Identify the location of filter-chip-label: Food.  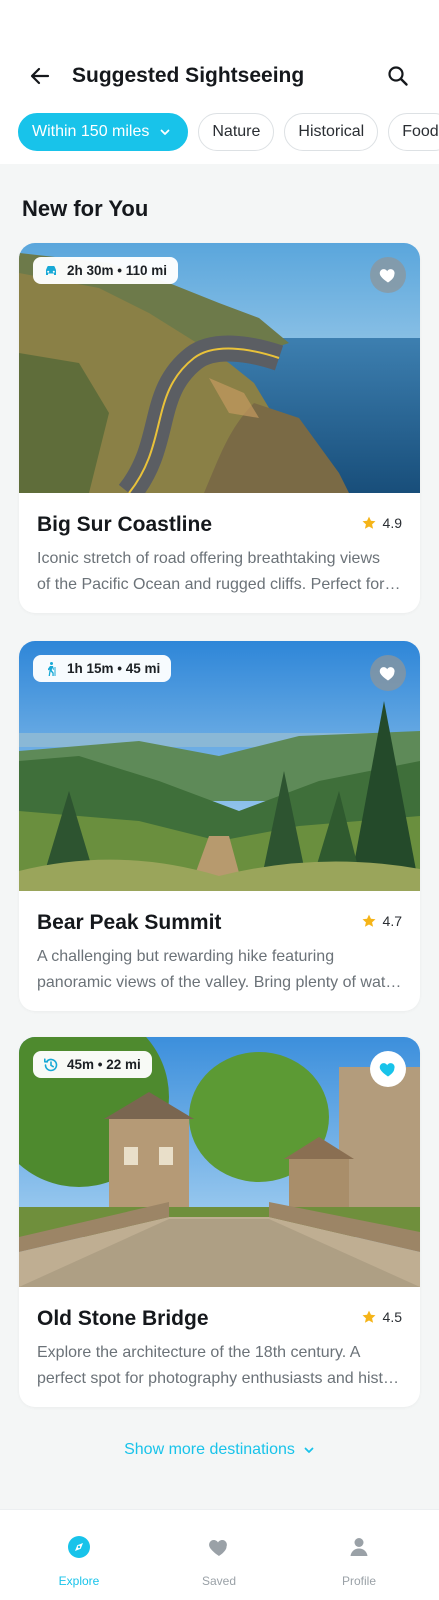
(420, 131).